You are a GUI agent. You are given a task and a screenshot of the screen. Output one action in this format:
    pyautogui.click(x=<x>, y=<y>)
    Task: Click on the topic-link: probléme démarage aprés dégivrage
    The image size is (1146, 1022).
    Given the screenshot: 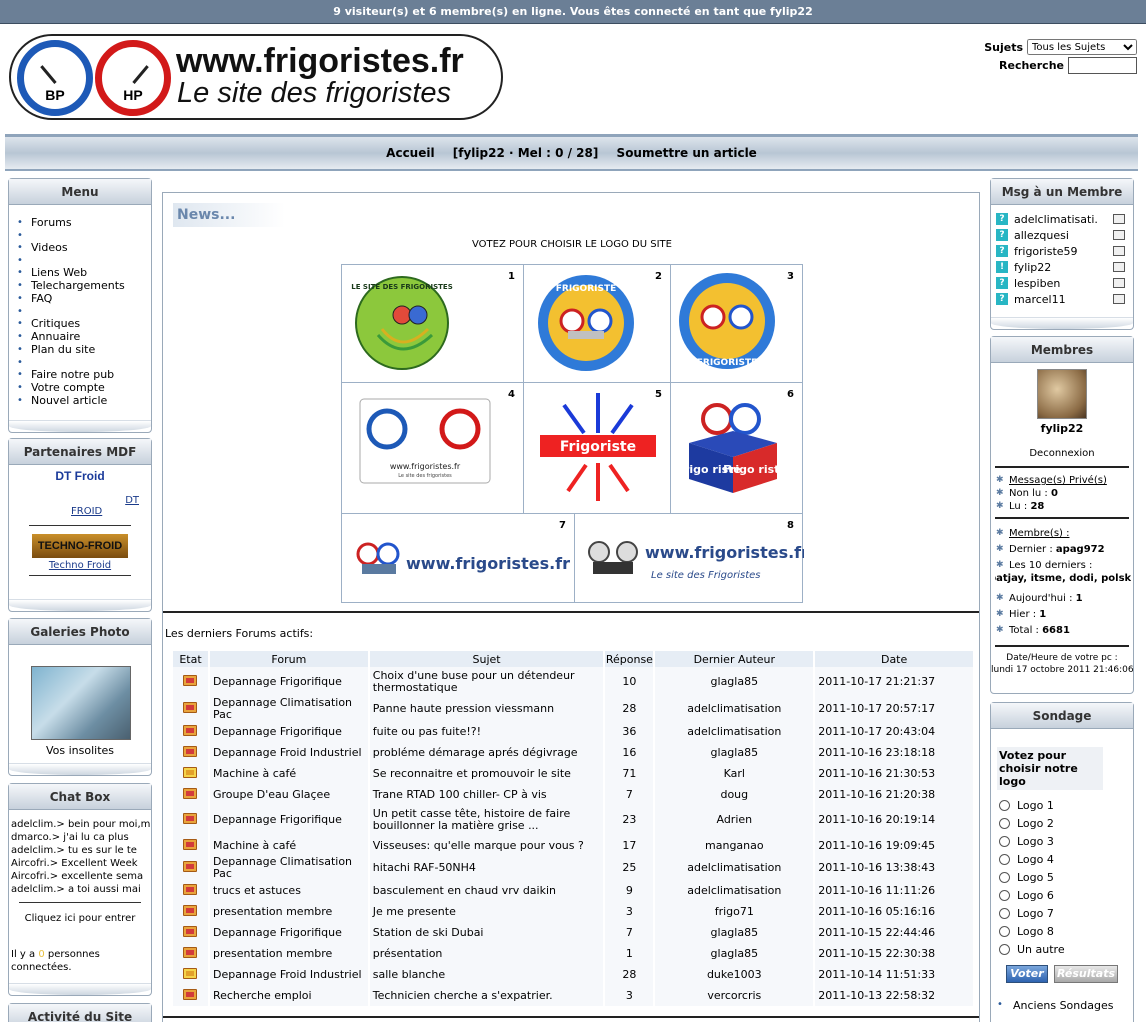 What is the action you would take?
    pyautogui.click(x=487, y=752)
    